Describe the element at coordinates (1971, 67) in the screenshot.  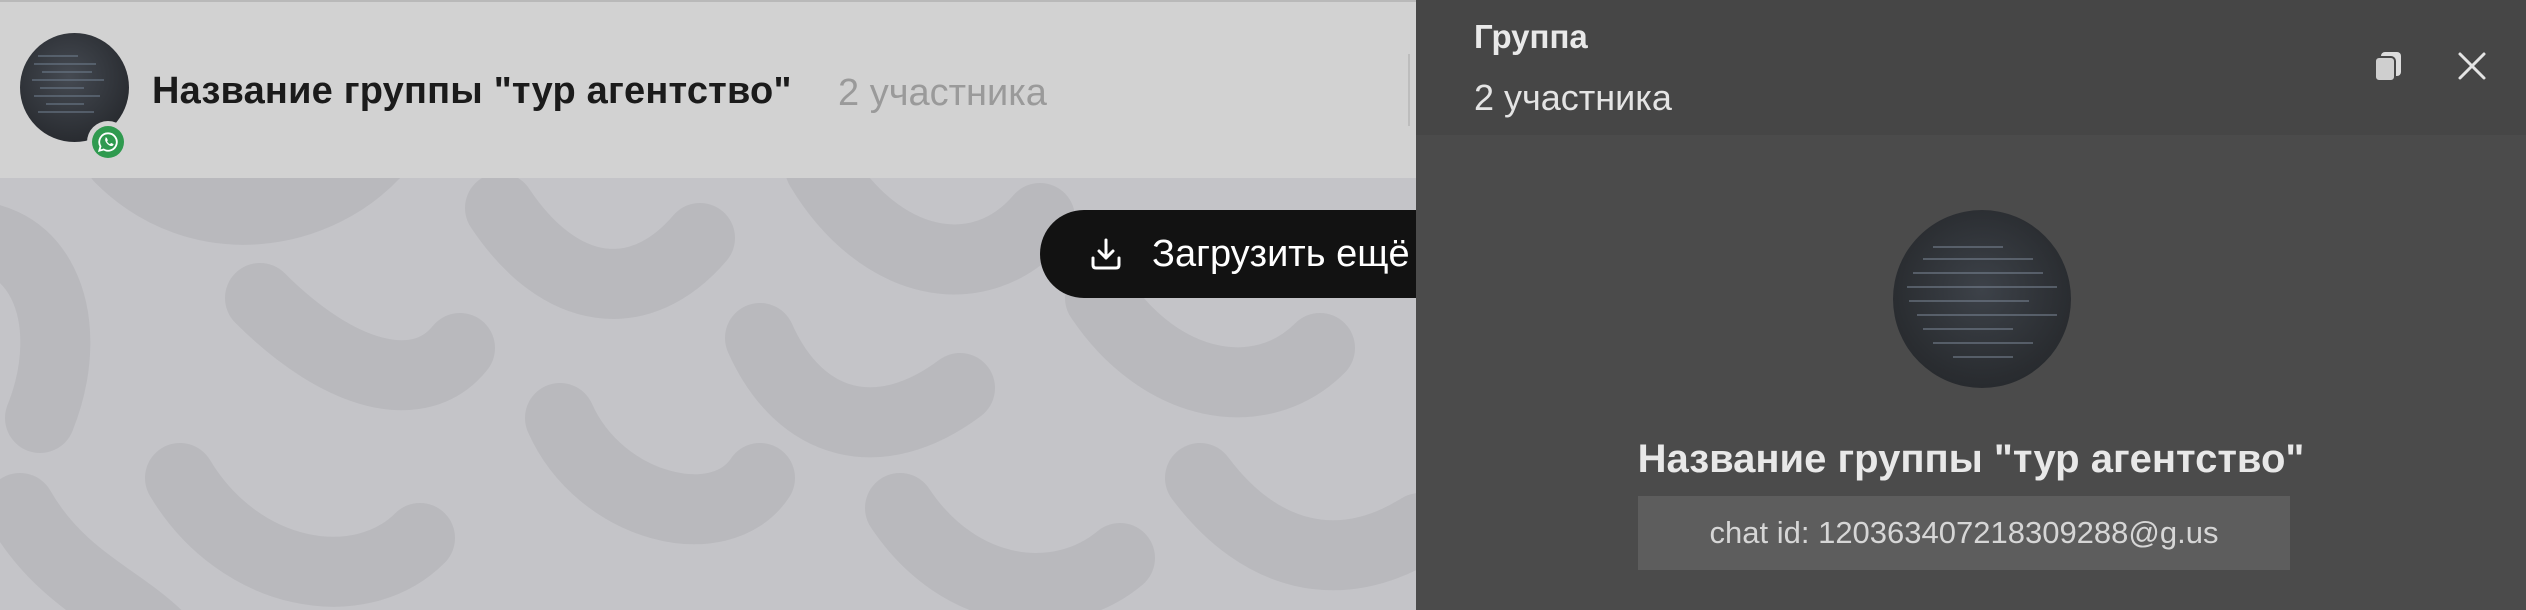
I see `panel-header: Группа 2 участника` at that location.